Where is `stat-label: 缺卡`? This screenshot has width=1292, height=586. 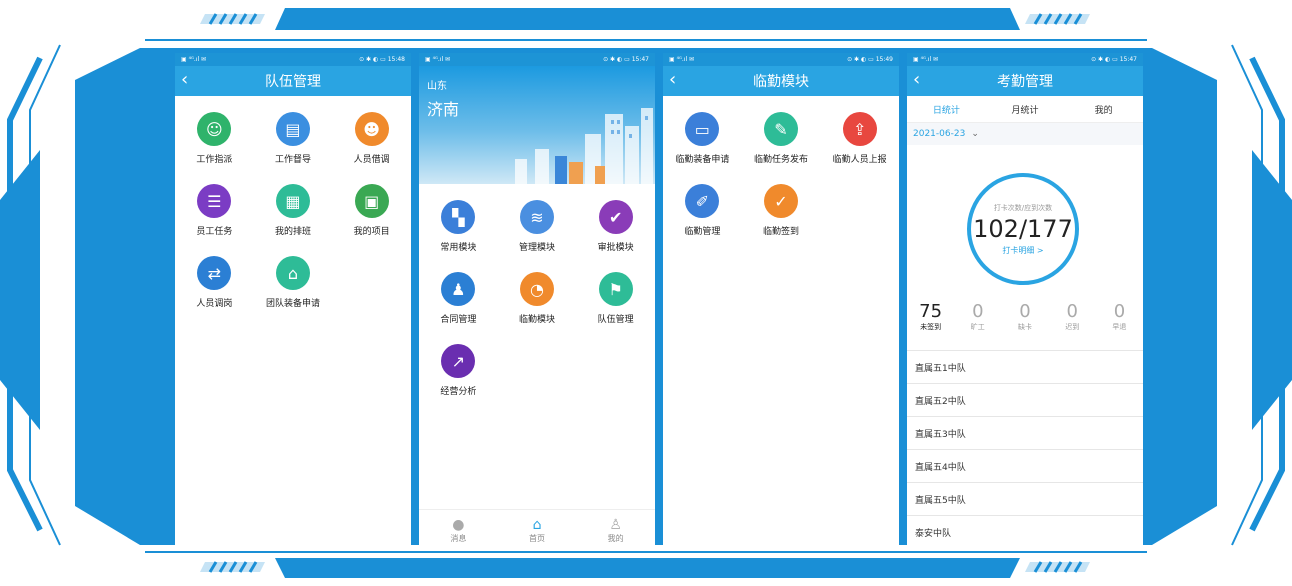 stat-label: 缺卡 is located at coordinates (1025, 327).